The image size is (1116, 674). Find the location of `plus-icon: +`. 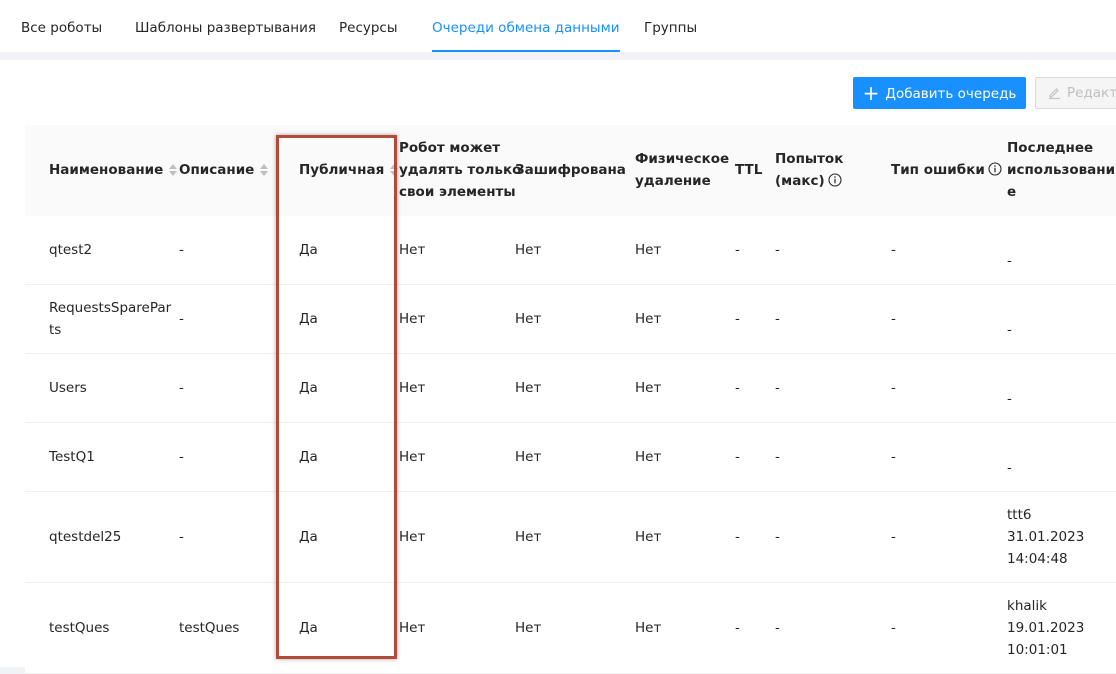

plus-icon: + is located at coordinates (871, 93).